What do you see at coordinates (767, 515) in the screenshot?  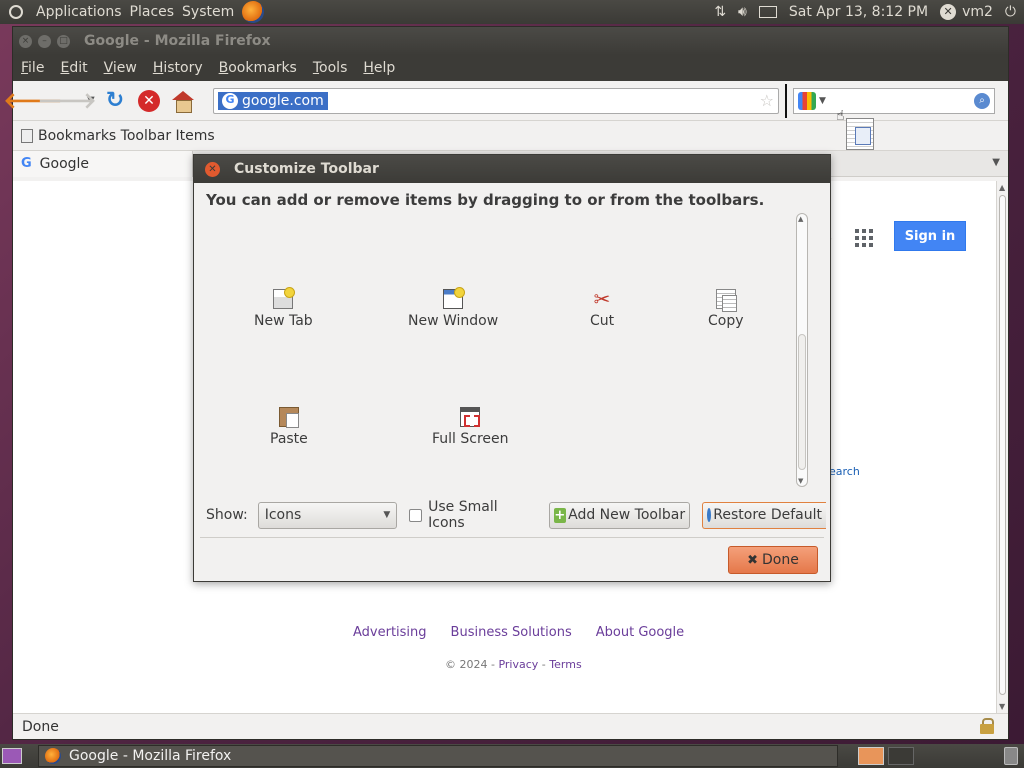 I see `restore-label: Restore Default` at bounding box center [767, 515].